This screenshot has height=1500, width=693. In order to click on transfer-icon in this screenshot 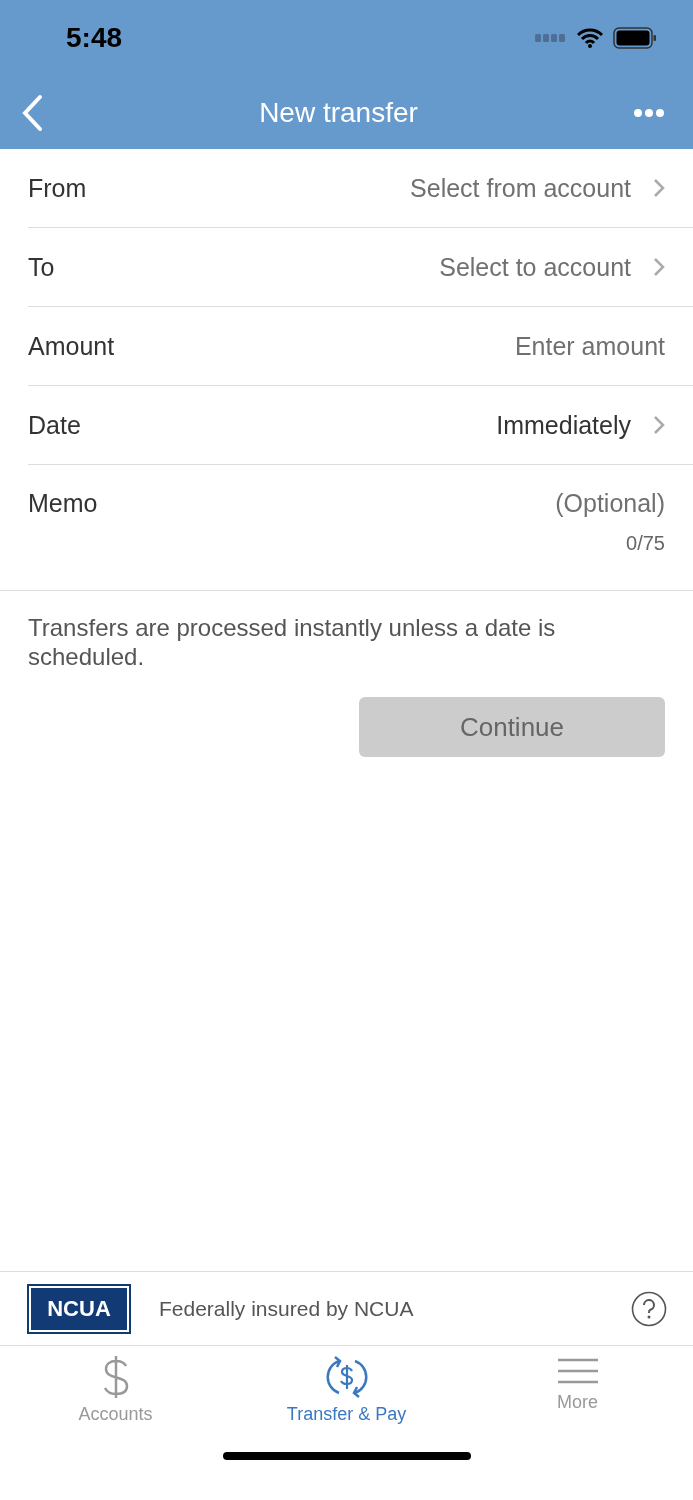, I will do `click(346, 1377)`.